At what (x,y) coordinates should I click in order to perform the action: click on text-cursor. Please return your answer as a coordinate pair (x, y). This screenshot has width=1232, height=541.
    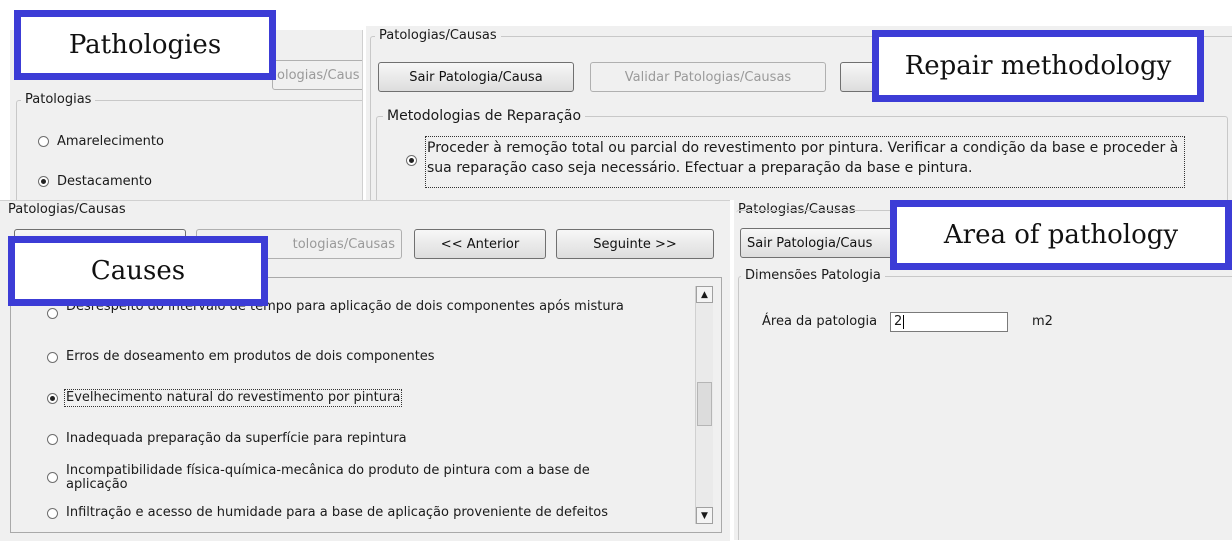
    Looking at the image, I should click on (904, 321).